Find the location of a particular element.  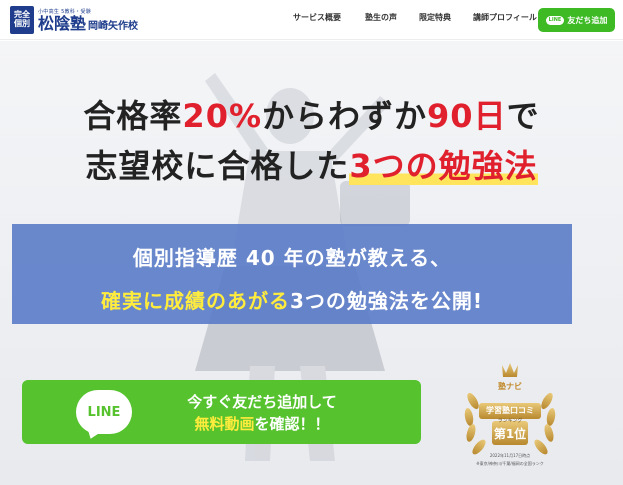

headline-1-highlight-rate: 20% is located at coordinates (222, 116).